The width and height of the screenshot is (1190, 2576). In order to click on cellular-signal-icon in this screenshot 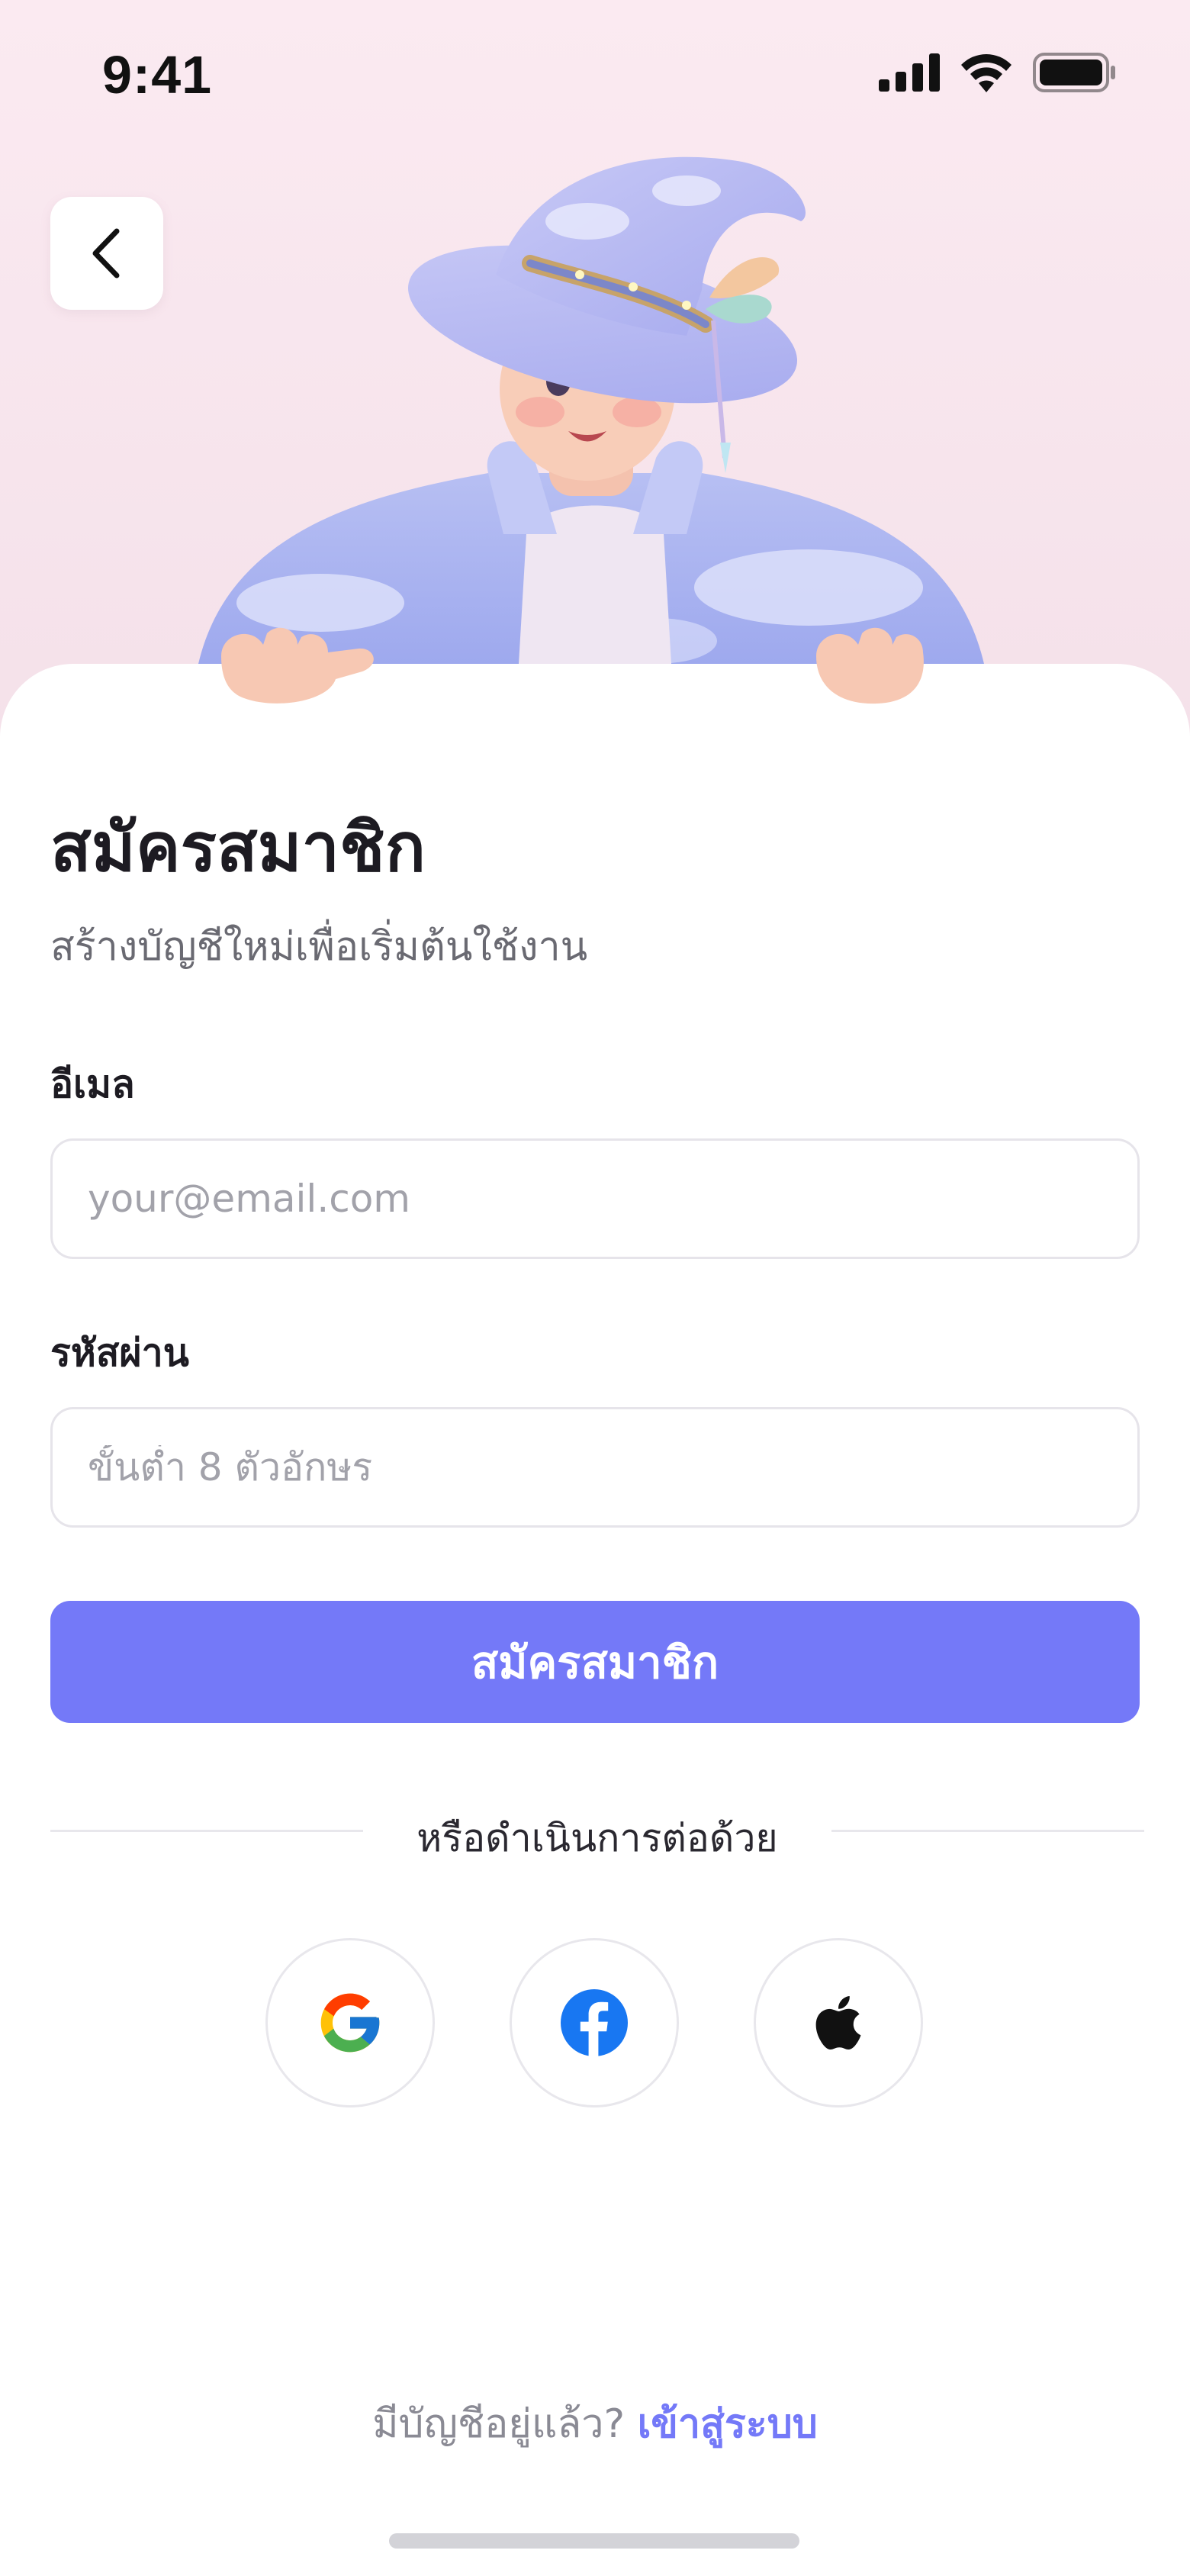, I will do `click(909, 72)`.